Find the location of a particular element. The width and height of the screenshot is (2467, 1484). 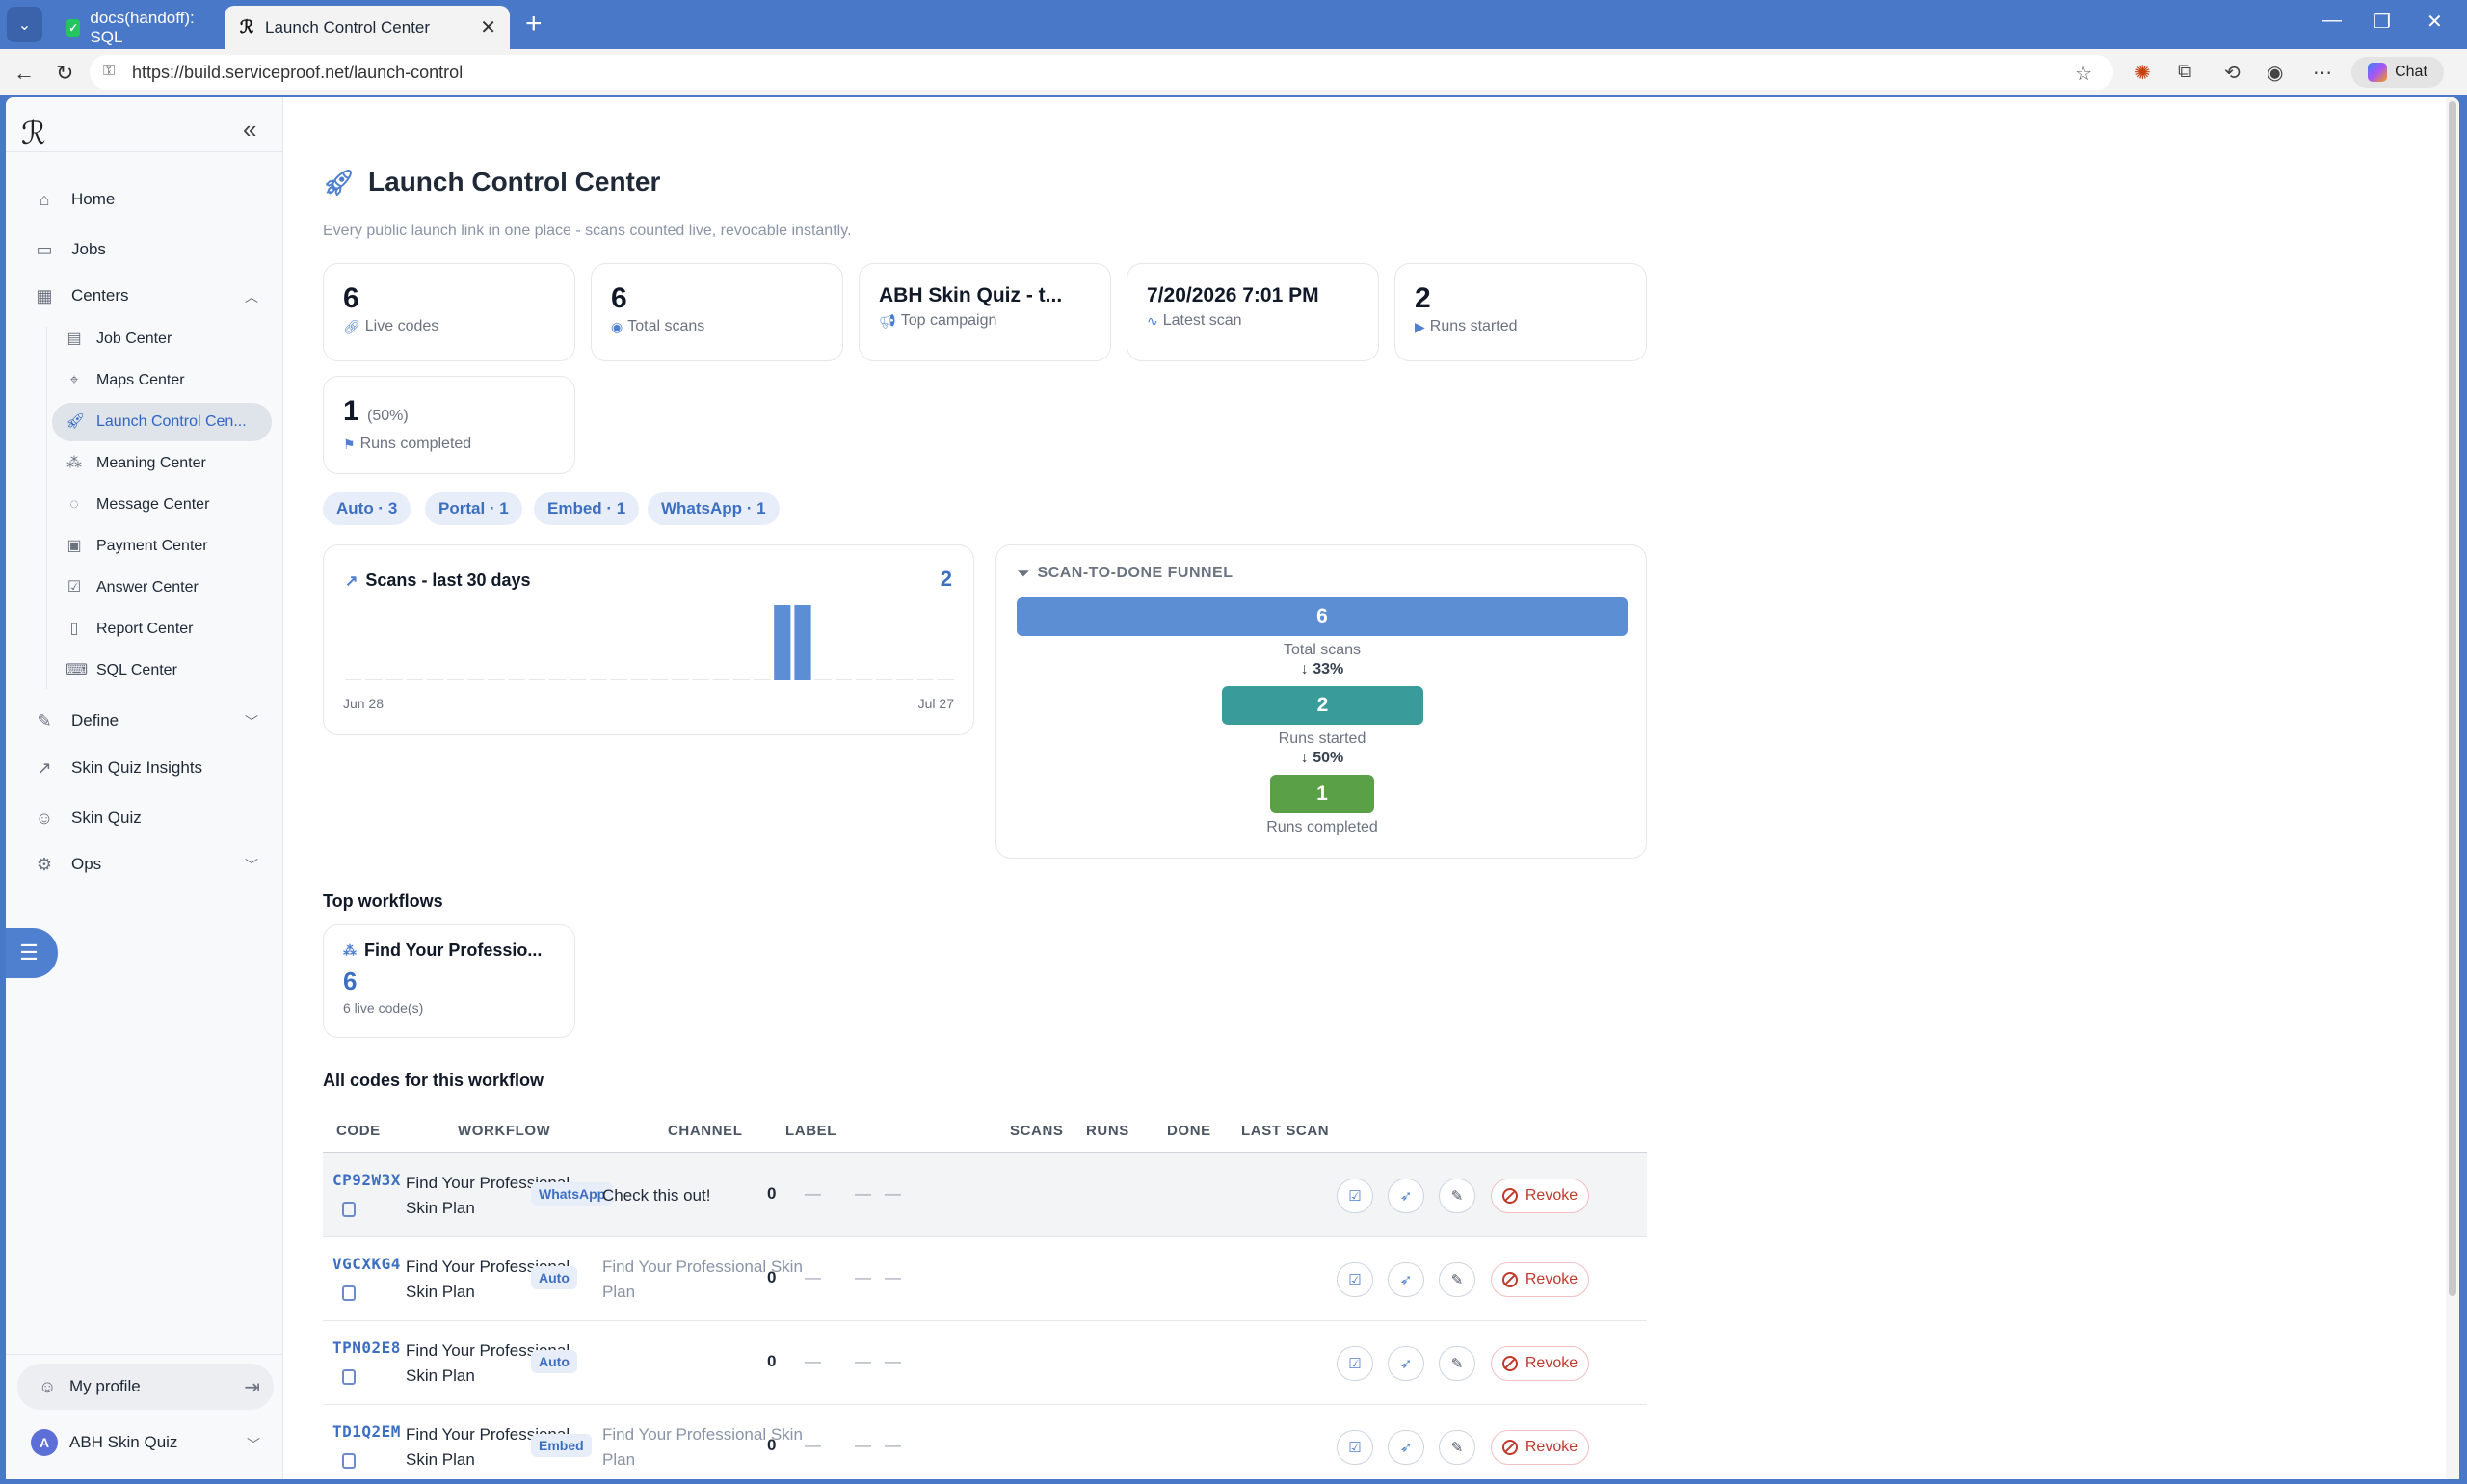

site-info-icon: ⚿ is located at coordinates (109, 71).